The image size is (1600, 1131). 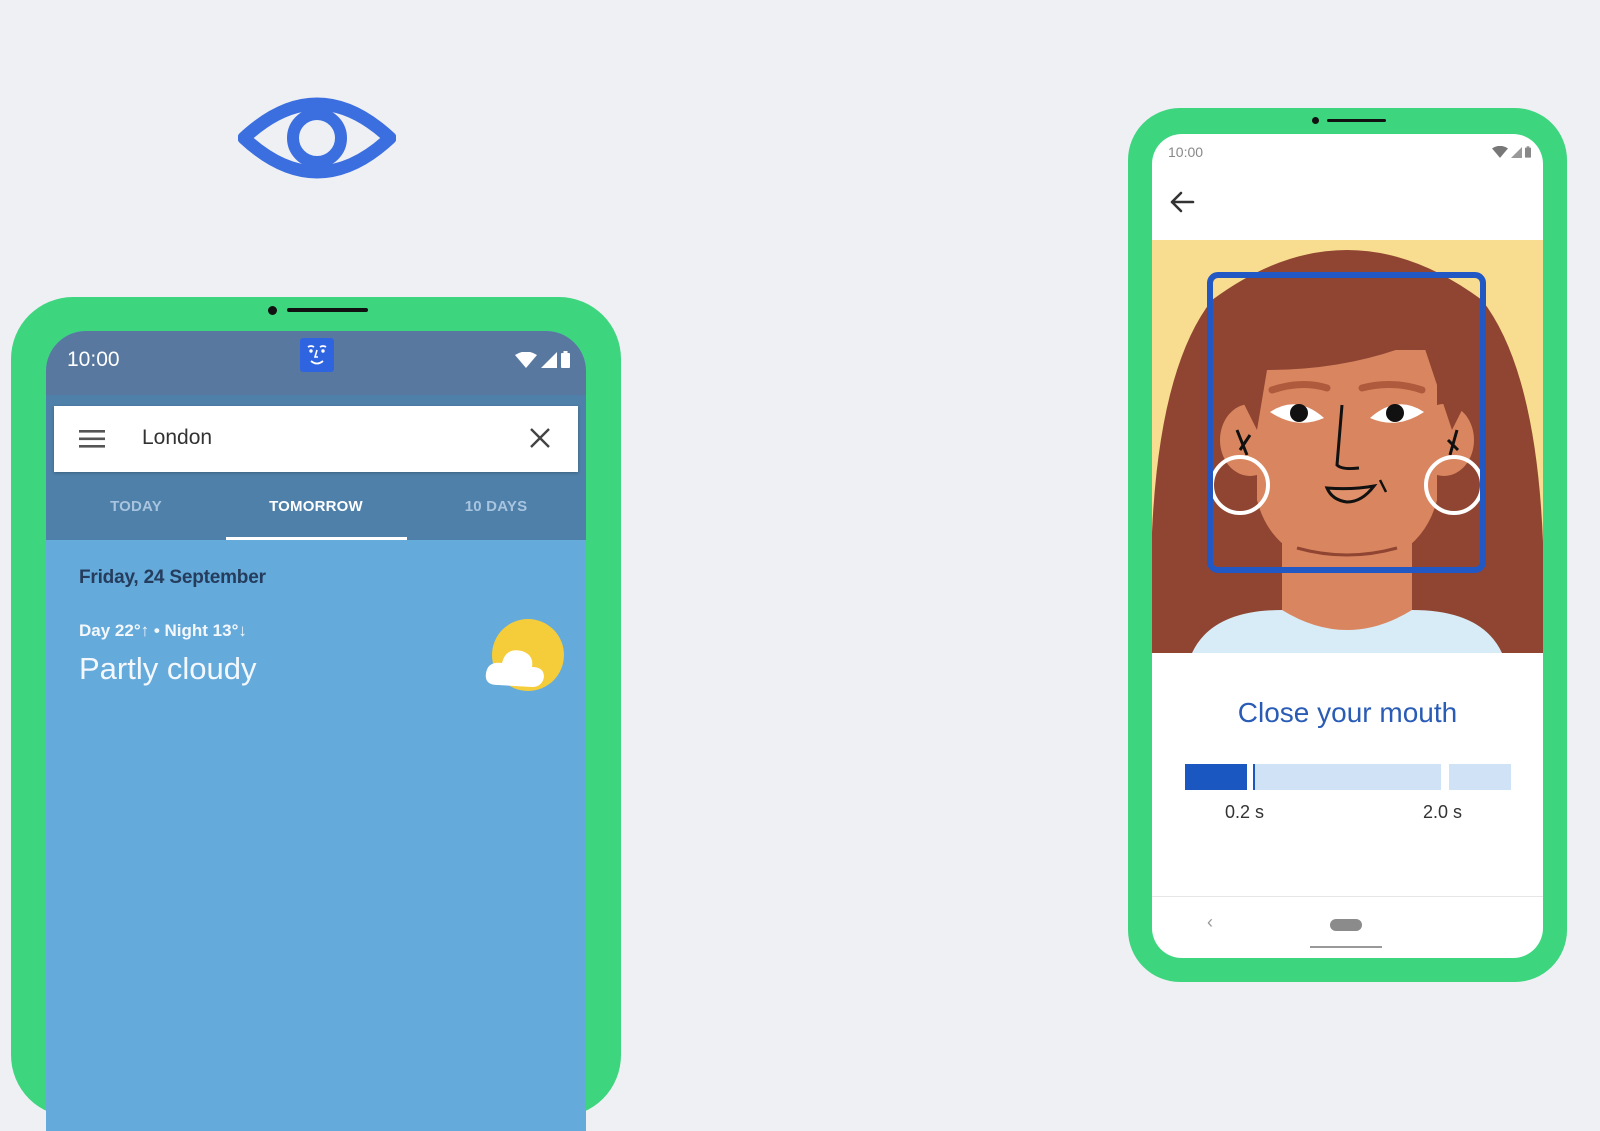 I want to click on progress-label-max: 2.0 s, so click(x=1443, y=812).